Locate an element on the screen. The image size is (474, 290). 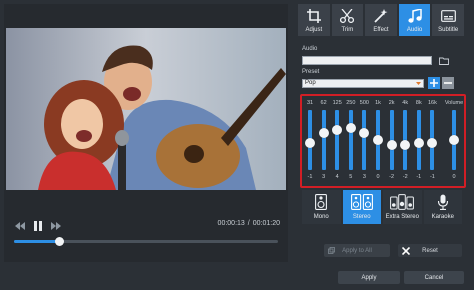
audio-track-input is located at coordinates (367, 60).